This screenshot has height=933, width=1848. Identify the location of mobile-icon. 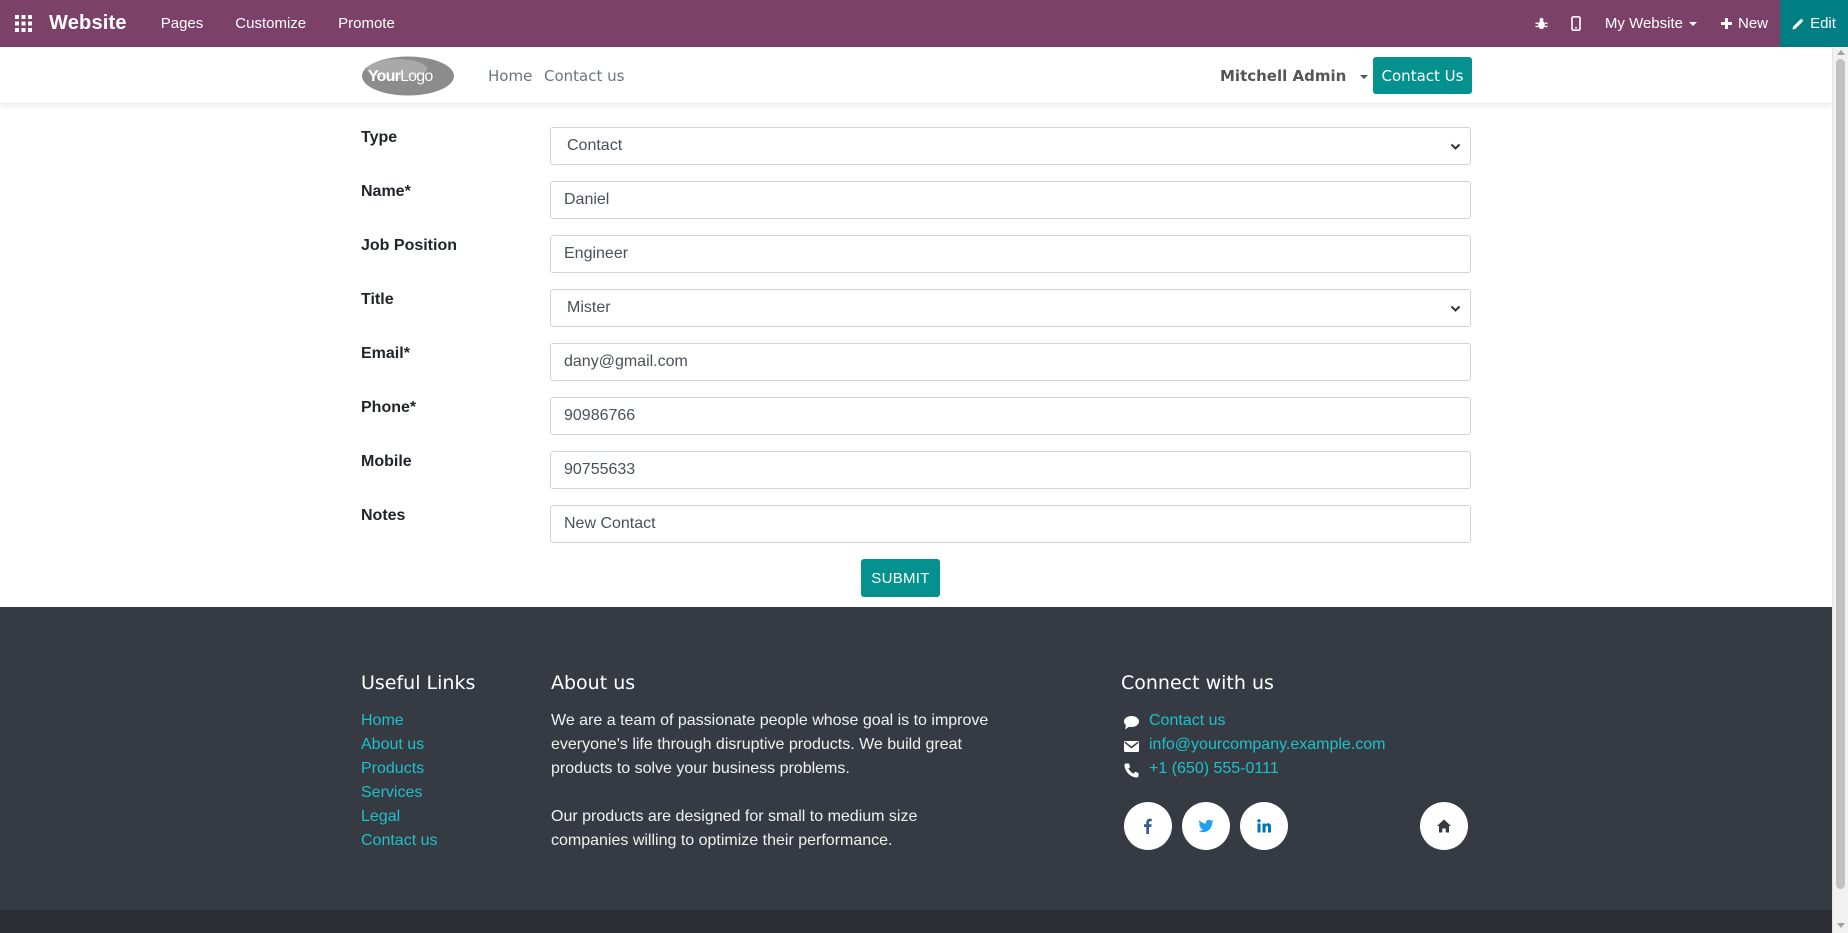
(1576, 23).